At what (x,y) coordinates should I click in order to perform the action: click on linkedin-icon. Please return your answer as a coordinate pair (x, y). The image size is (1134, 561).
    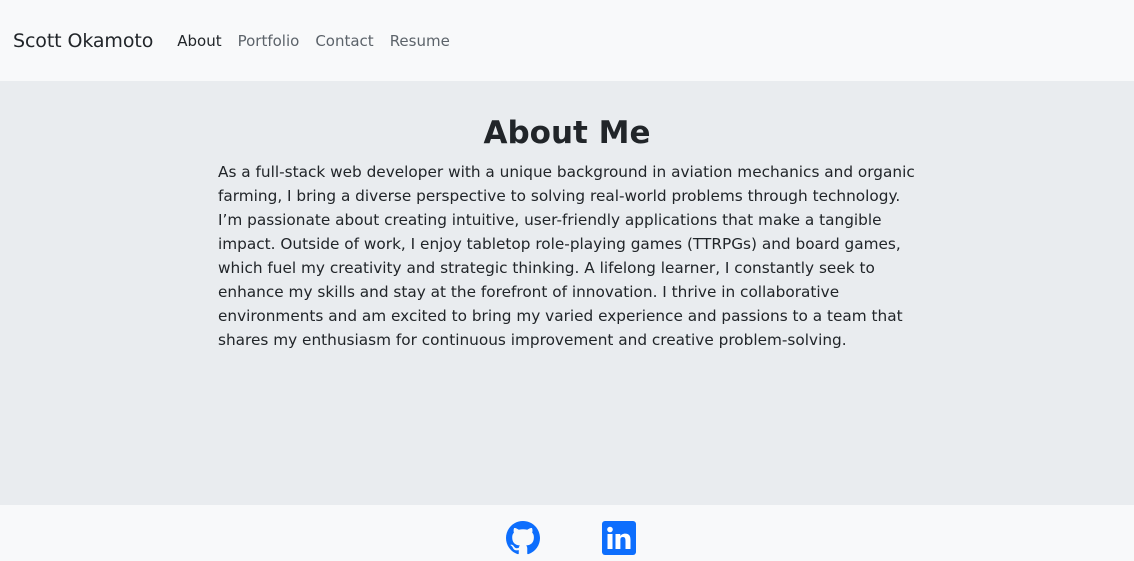
    Looking at the image, I should click on (619, 538).